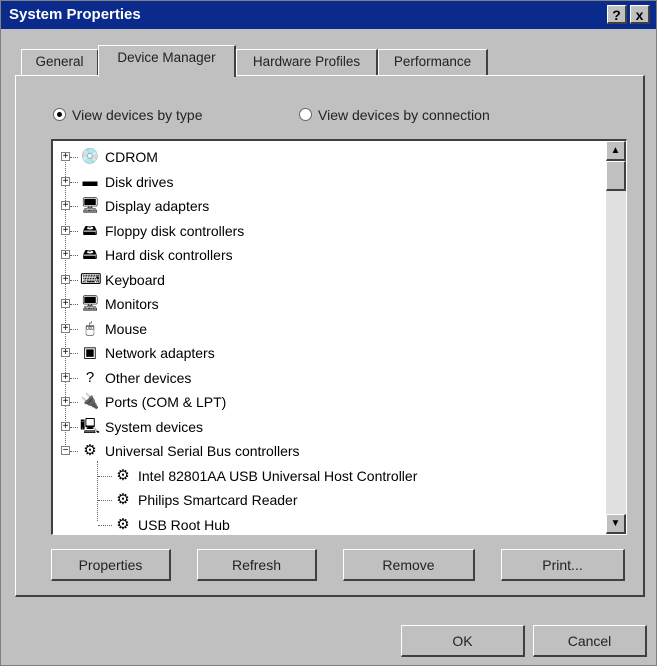 This screenshot has height=666, width=657. I want to click on tab-device-manager: Device Manager, so click(167, 61).